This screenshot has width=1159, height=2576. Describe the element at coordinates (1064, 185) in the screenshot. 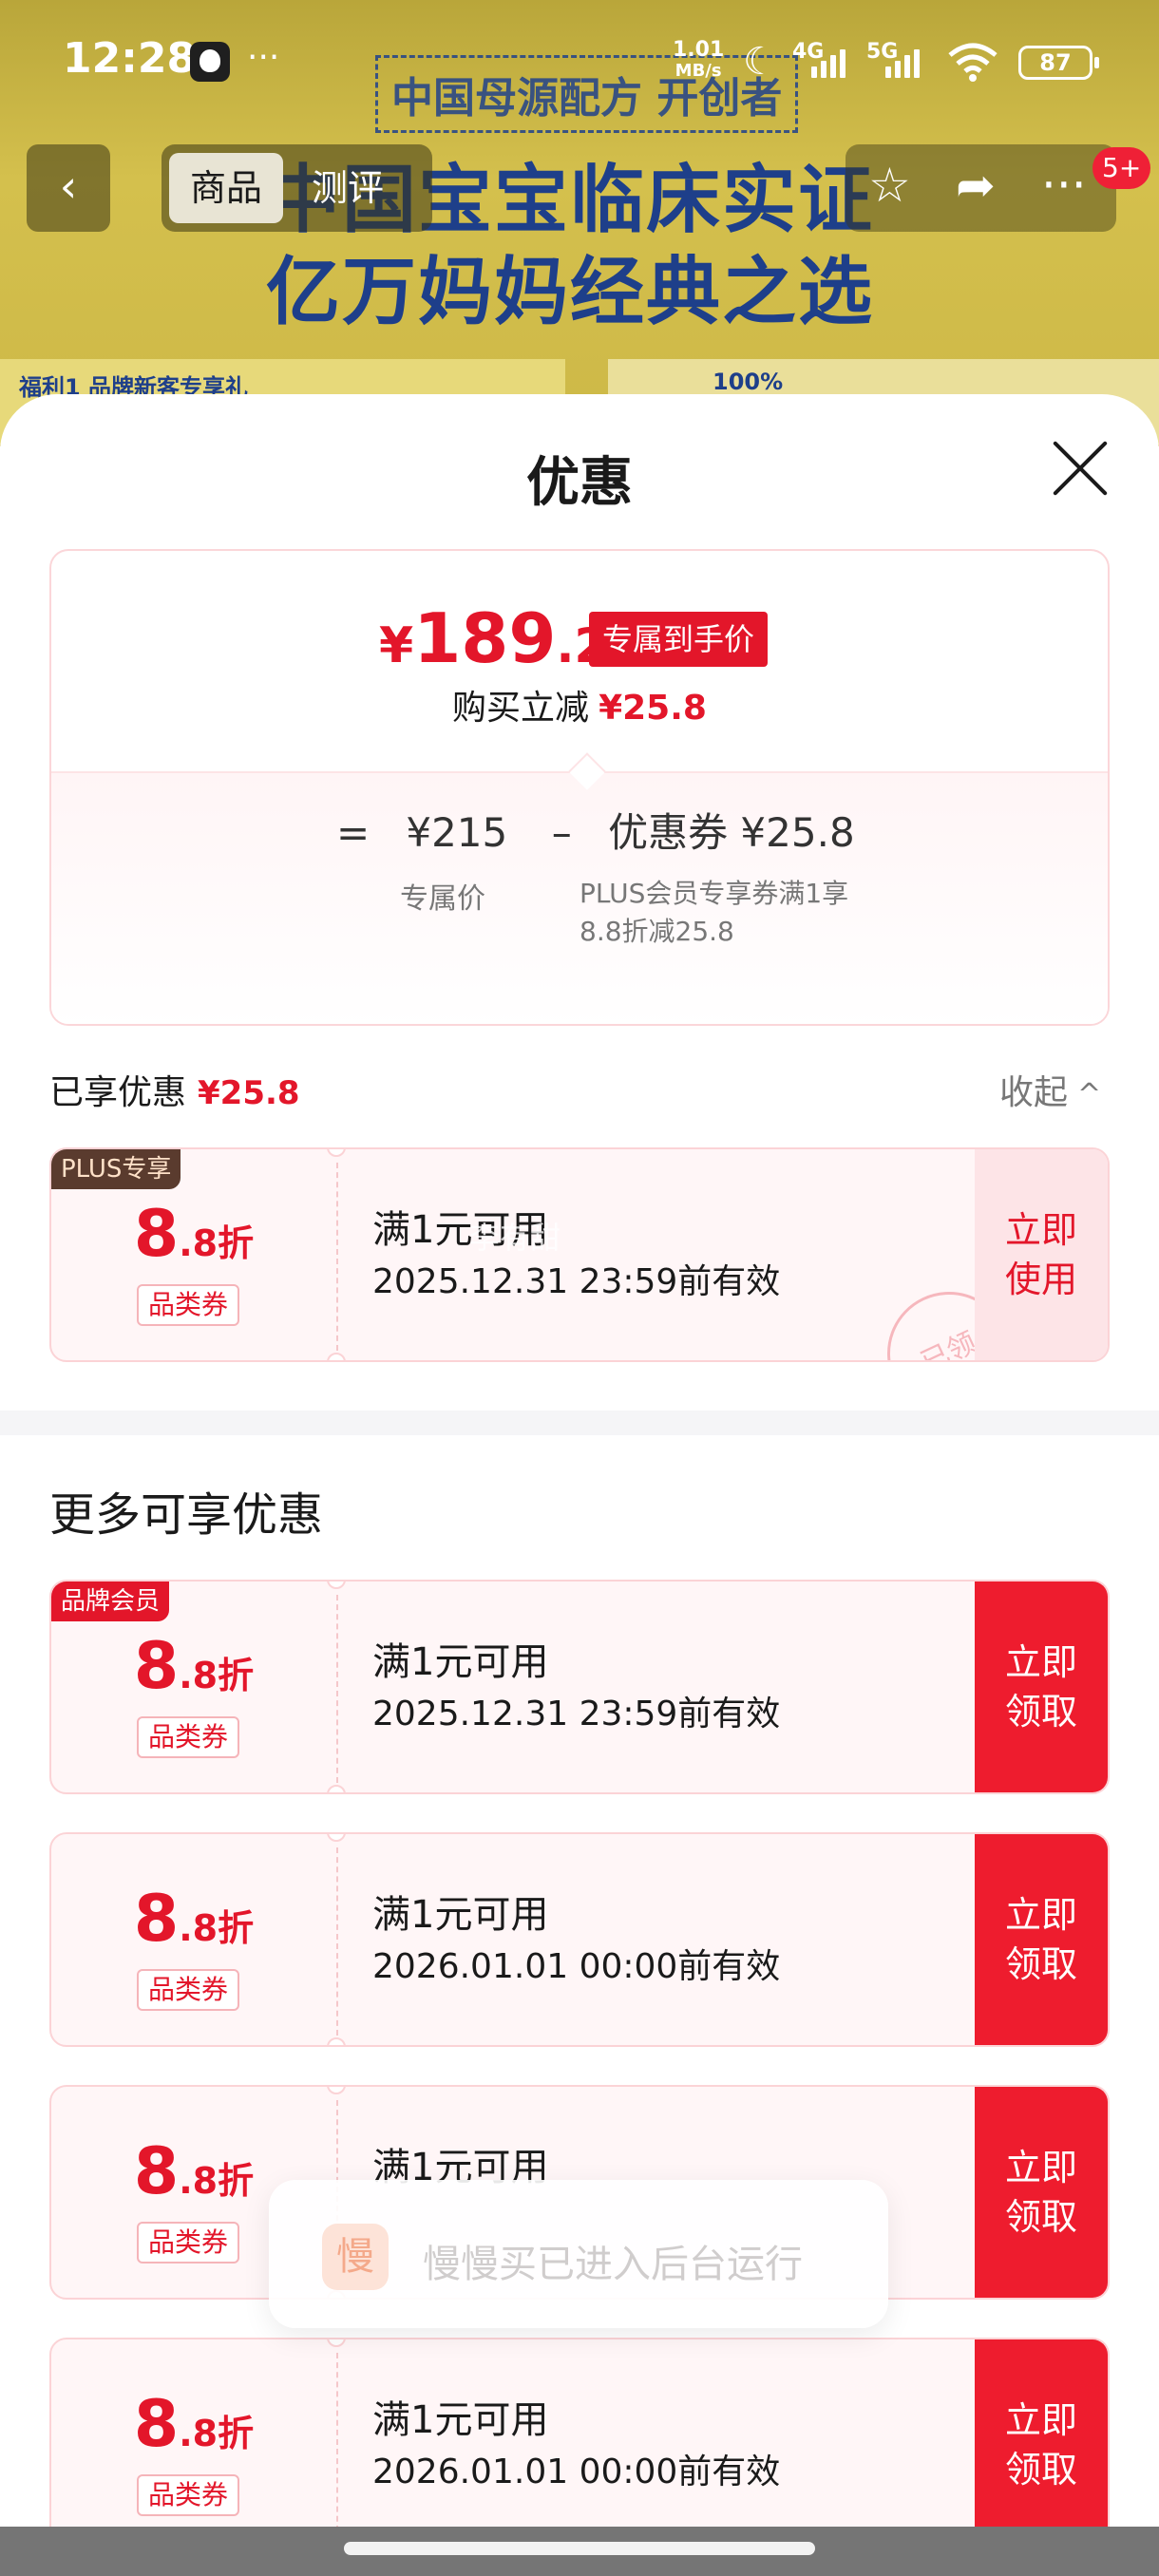

I see `more-menu-icon: ···` at that location.